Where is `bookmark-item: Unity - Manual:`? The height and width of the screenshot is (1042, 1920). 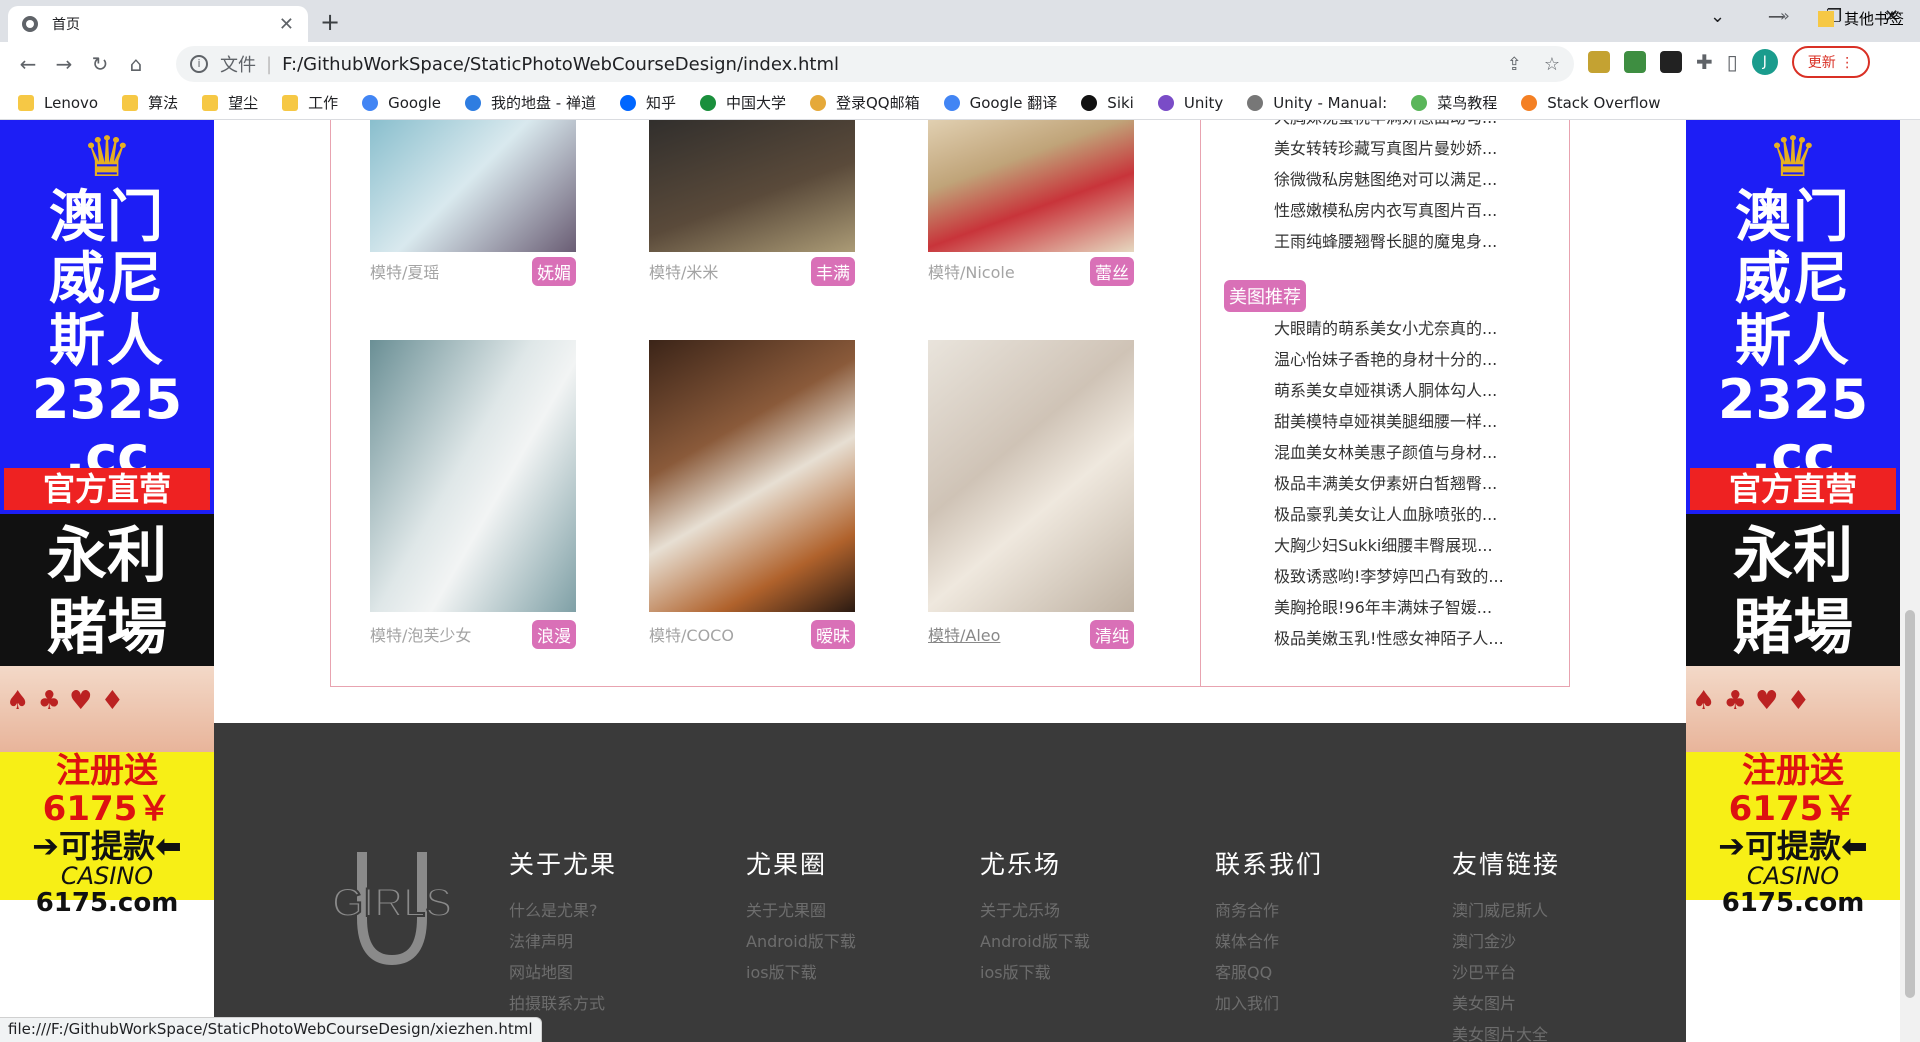 bookmark-item: Unity - Manual: is located at coordinates (1317, 103).